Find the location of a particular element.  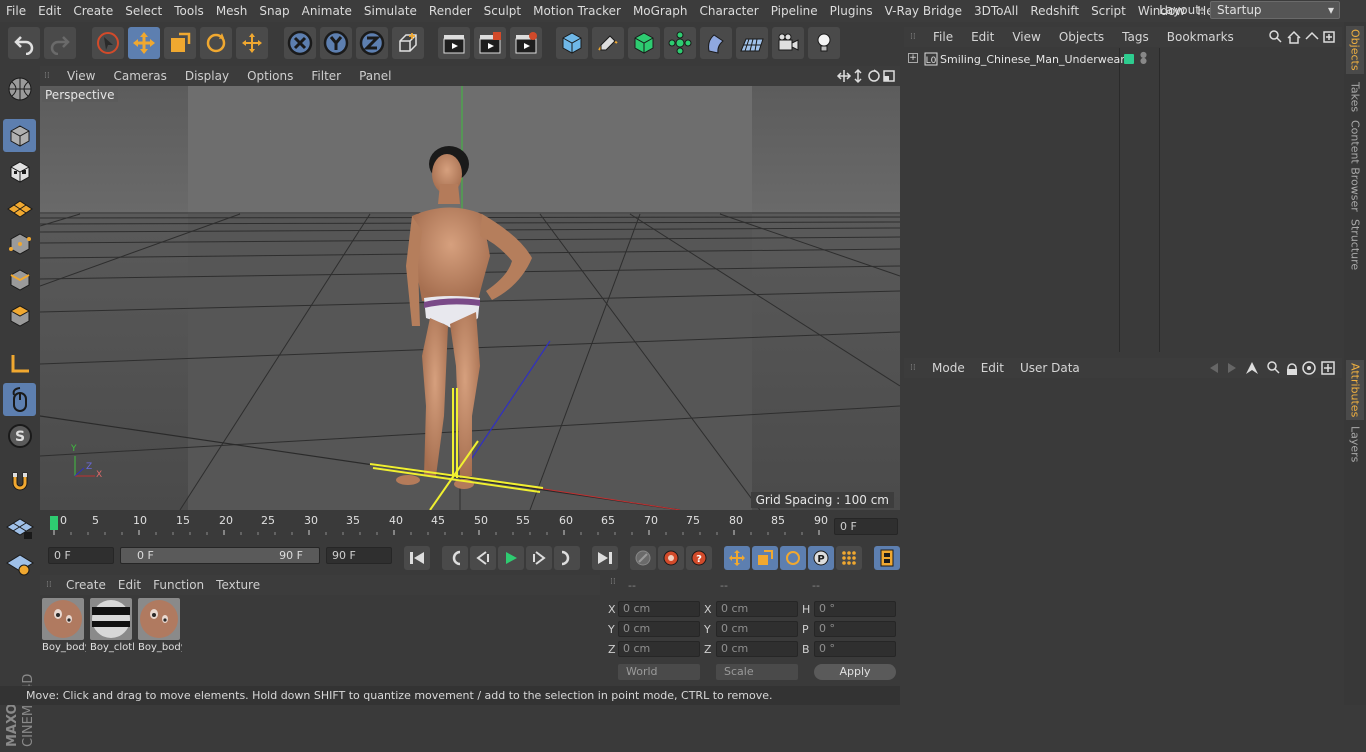

next-frame-button is located at coordinates (539, 558).